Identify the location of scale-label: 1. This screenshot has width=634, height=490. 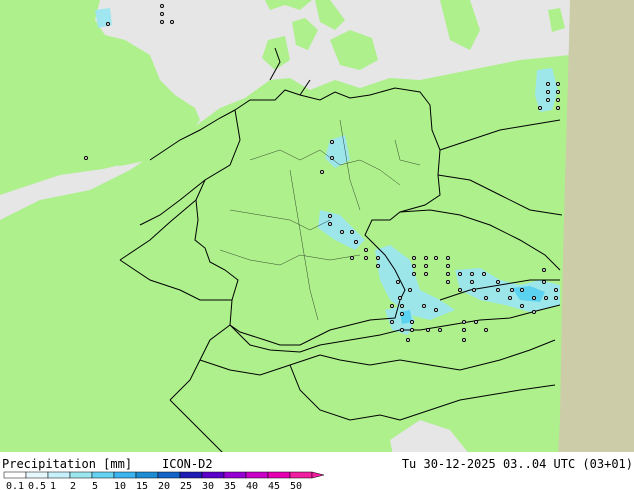
(53, 485).